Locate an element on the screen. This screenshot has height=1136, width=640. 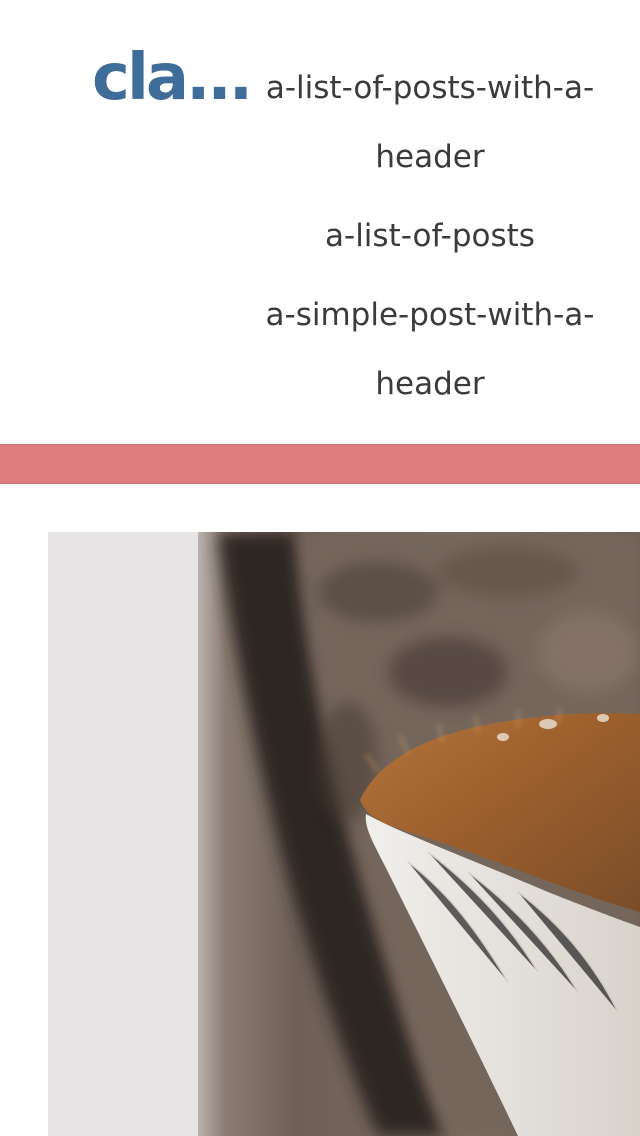
nav-item: a-simple-post-with-a-header is located at coordinates (430, 350).